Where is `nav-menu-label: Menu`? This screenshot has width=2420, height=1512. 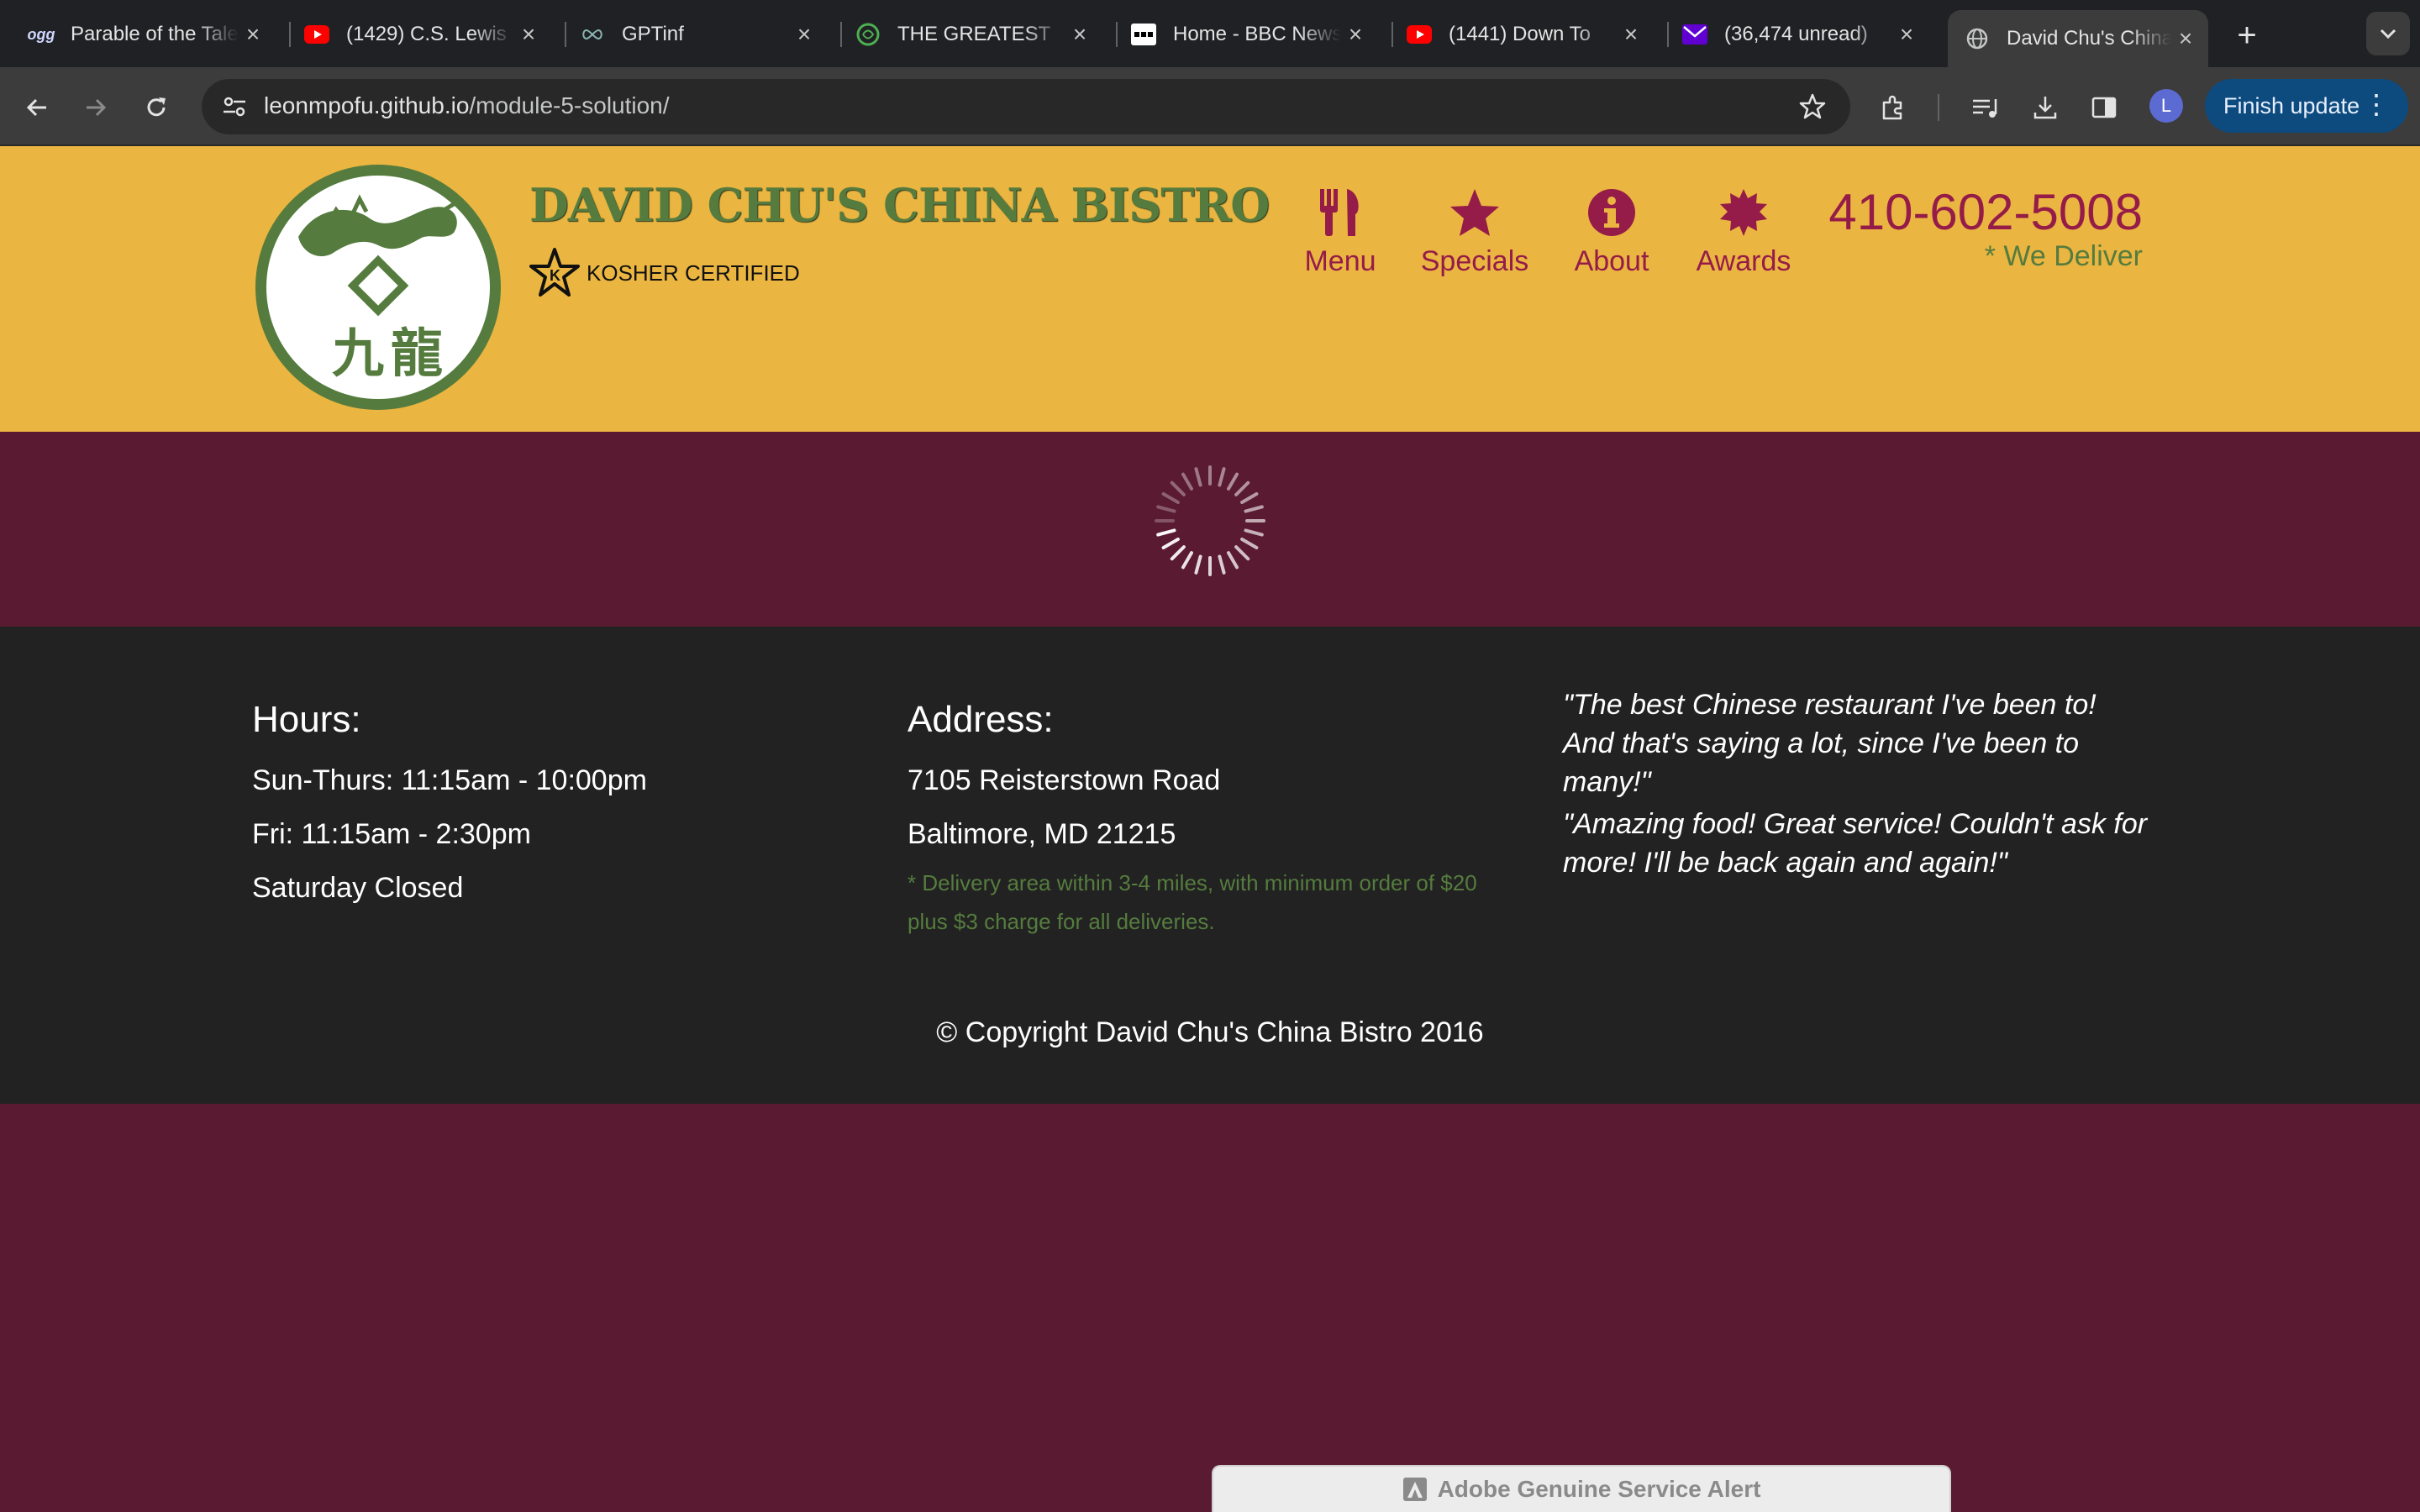 nav-menu-label: Menu is located at coordinates (1340, 261).